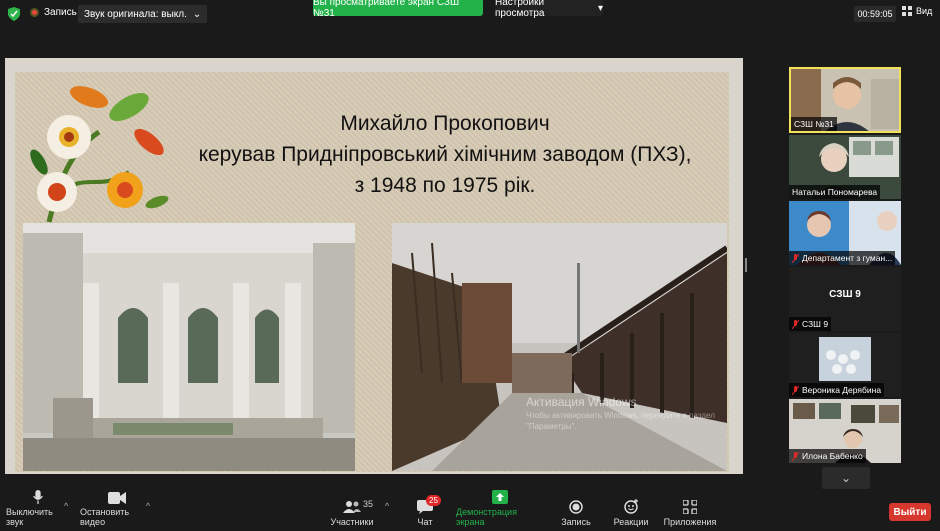 The width and height of the screenshot is (940, 531). I want to click on participant-placeholder: СЗШ 9, so click(845, 294).